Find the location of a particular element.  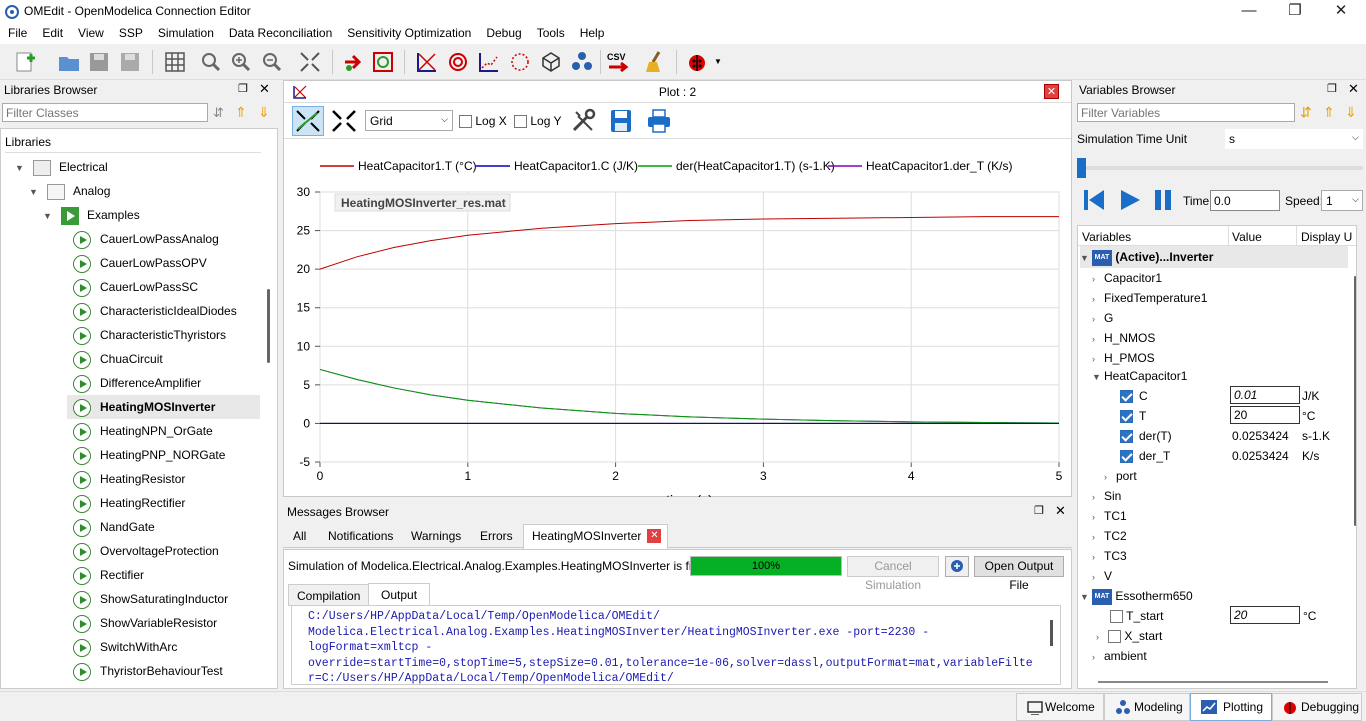

tree-item-variable: › Sin is located at coordinates (1106, 496).